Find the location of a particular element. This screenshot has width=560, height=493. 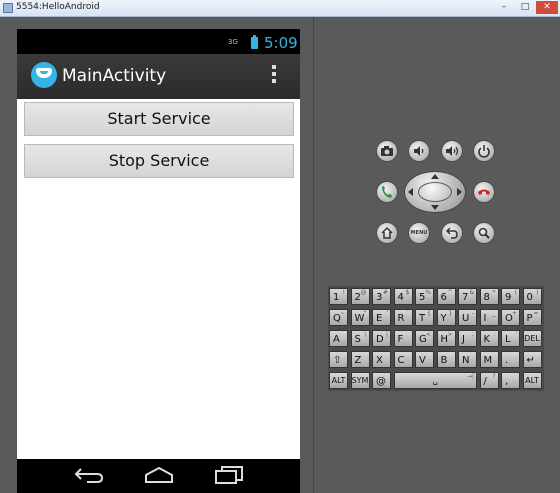

key-secondary-label: ) is located at coordinates (537, 292).